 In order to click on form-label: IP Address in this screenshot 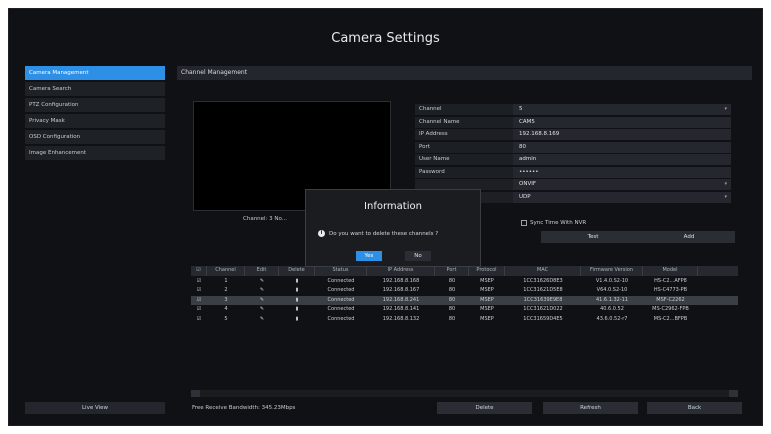, I will do `click(464, 134)`.